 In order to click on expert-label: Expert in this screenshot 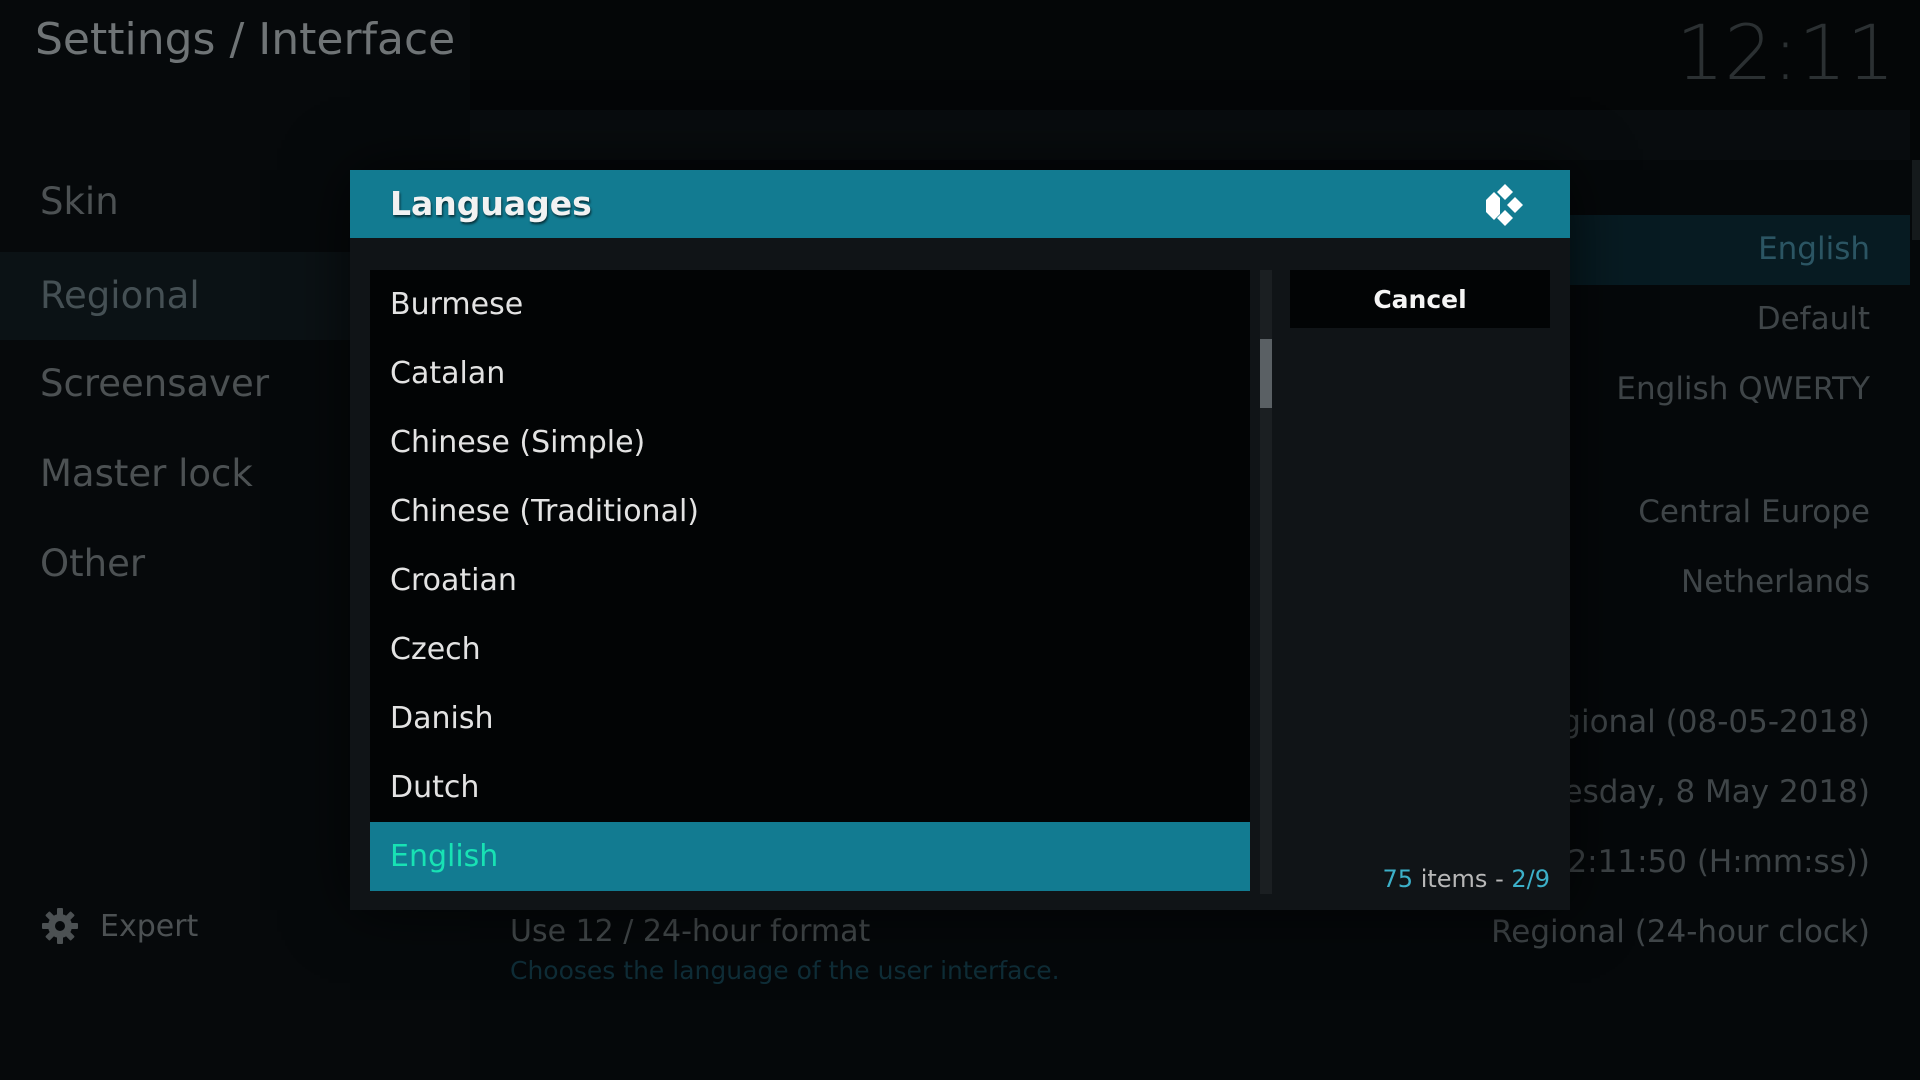, I will do `click(149, 926)`.